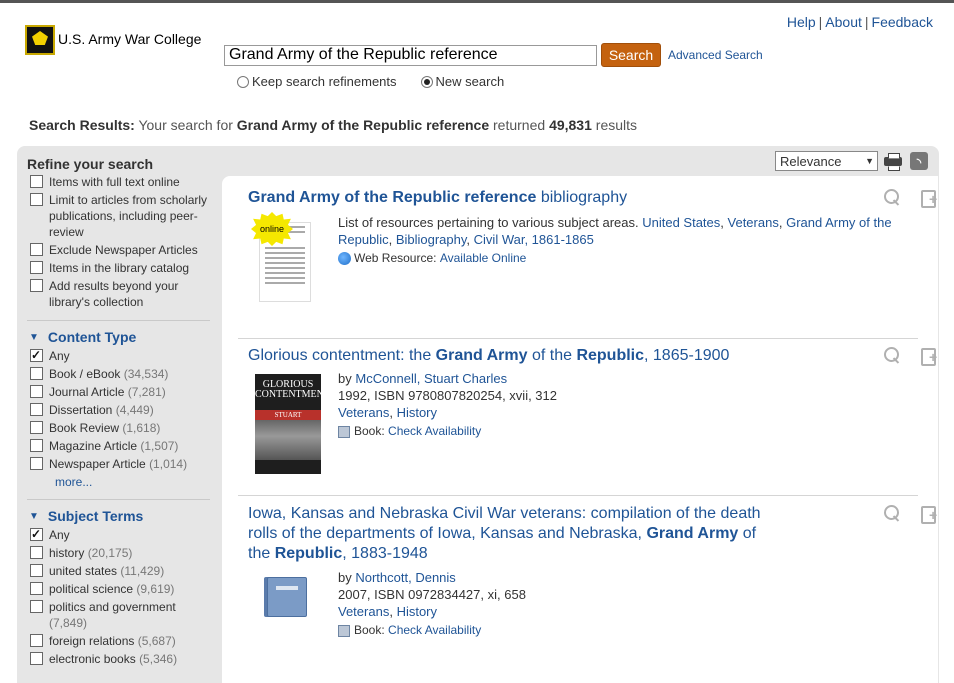 This screenshot has height=683, width=954. Describe the element at coordinates (120, 641) in the screenshot. I see `subject-foreign-relations: foreign relations (5,687)` at that location.